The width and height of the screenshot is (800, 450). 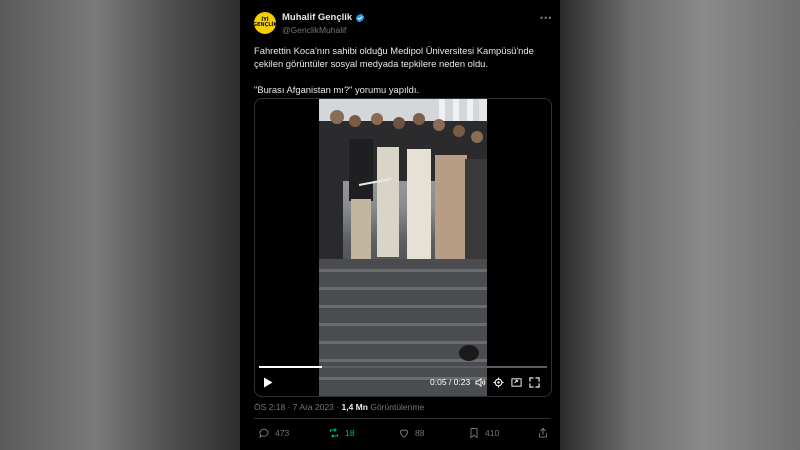 I want to click on video-time: 0:05 / 0:23, so click(x=450, y=382).